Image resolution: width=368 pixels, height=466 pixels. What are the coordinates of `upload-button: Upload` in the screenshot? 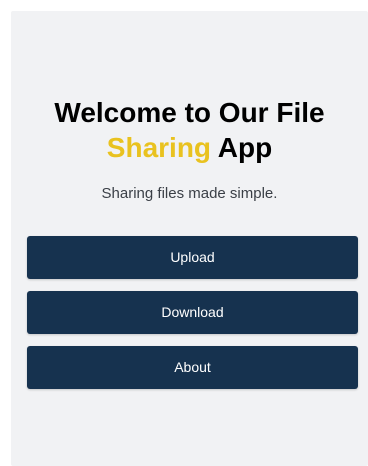 It's located at (192, 257).